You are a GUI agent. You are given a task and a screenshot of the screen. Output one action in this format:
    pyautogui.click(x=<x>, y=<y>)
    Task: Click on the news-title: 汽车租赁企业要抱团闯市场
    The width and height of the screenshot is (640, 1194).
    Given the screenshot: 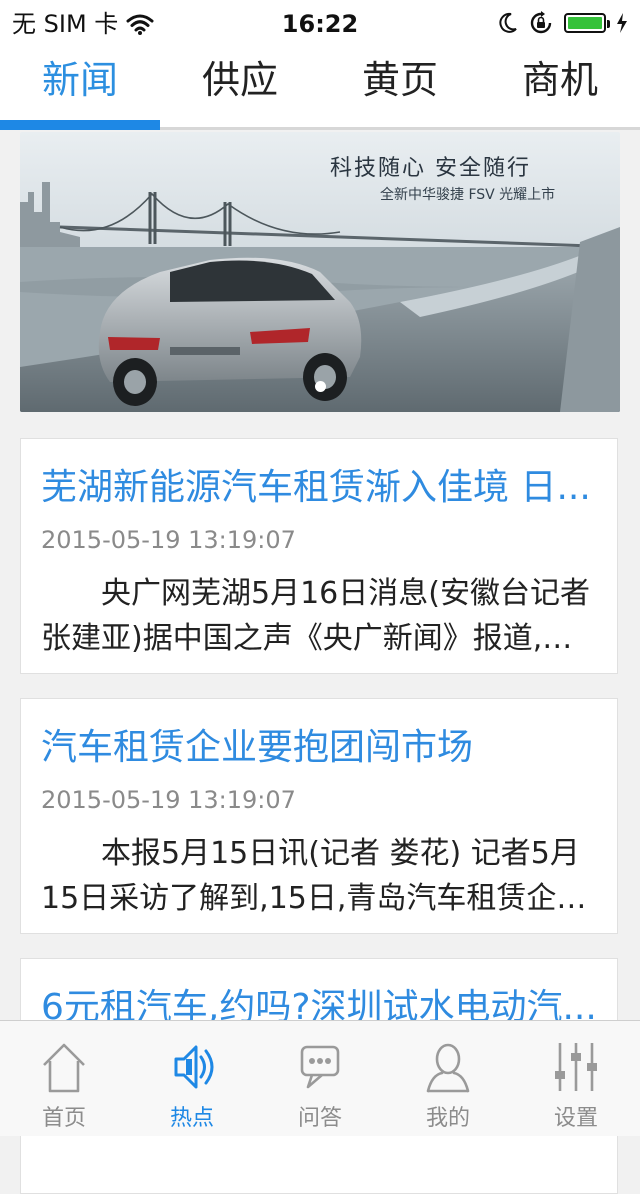 What is the action you would take?
    pyautogui.click(x=319, y=748)
    